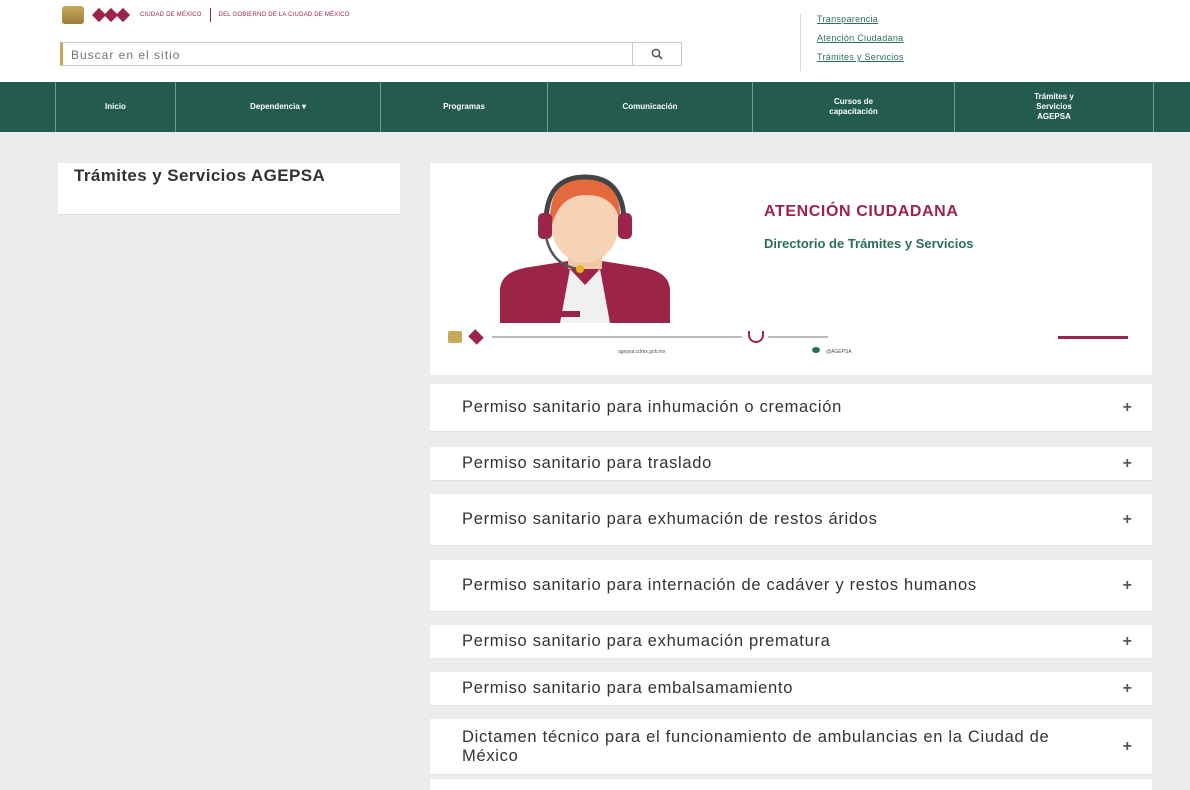  I want to click on twitter-icon, so click(816, 350).